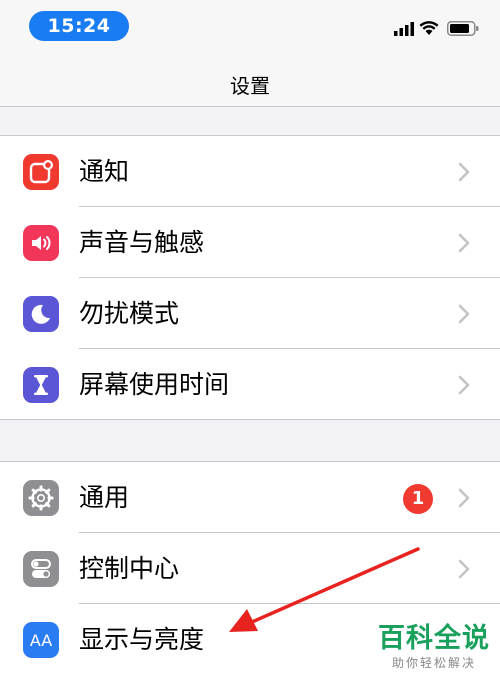 The width and height of the screenshot is (500, 688). What do you see at coordinates (463, 28) in the screenshot?
I see `battery-icon` at bounding box center [463, 28].